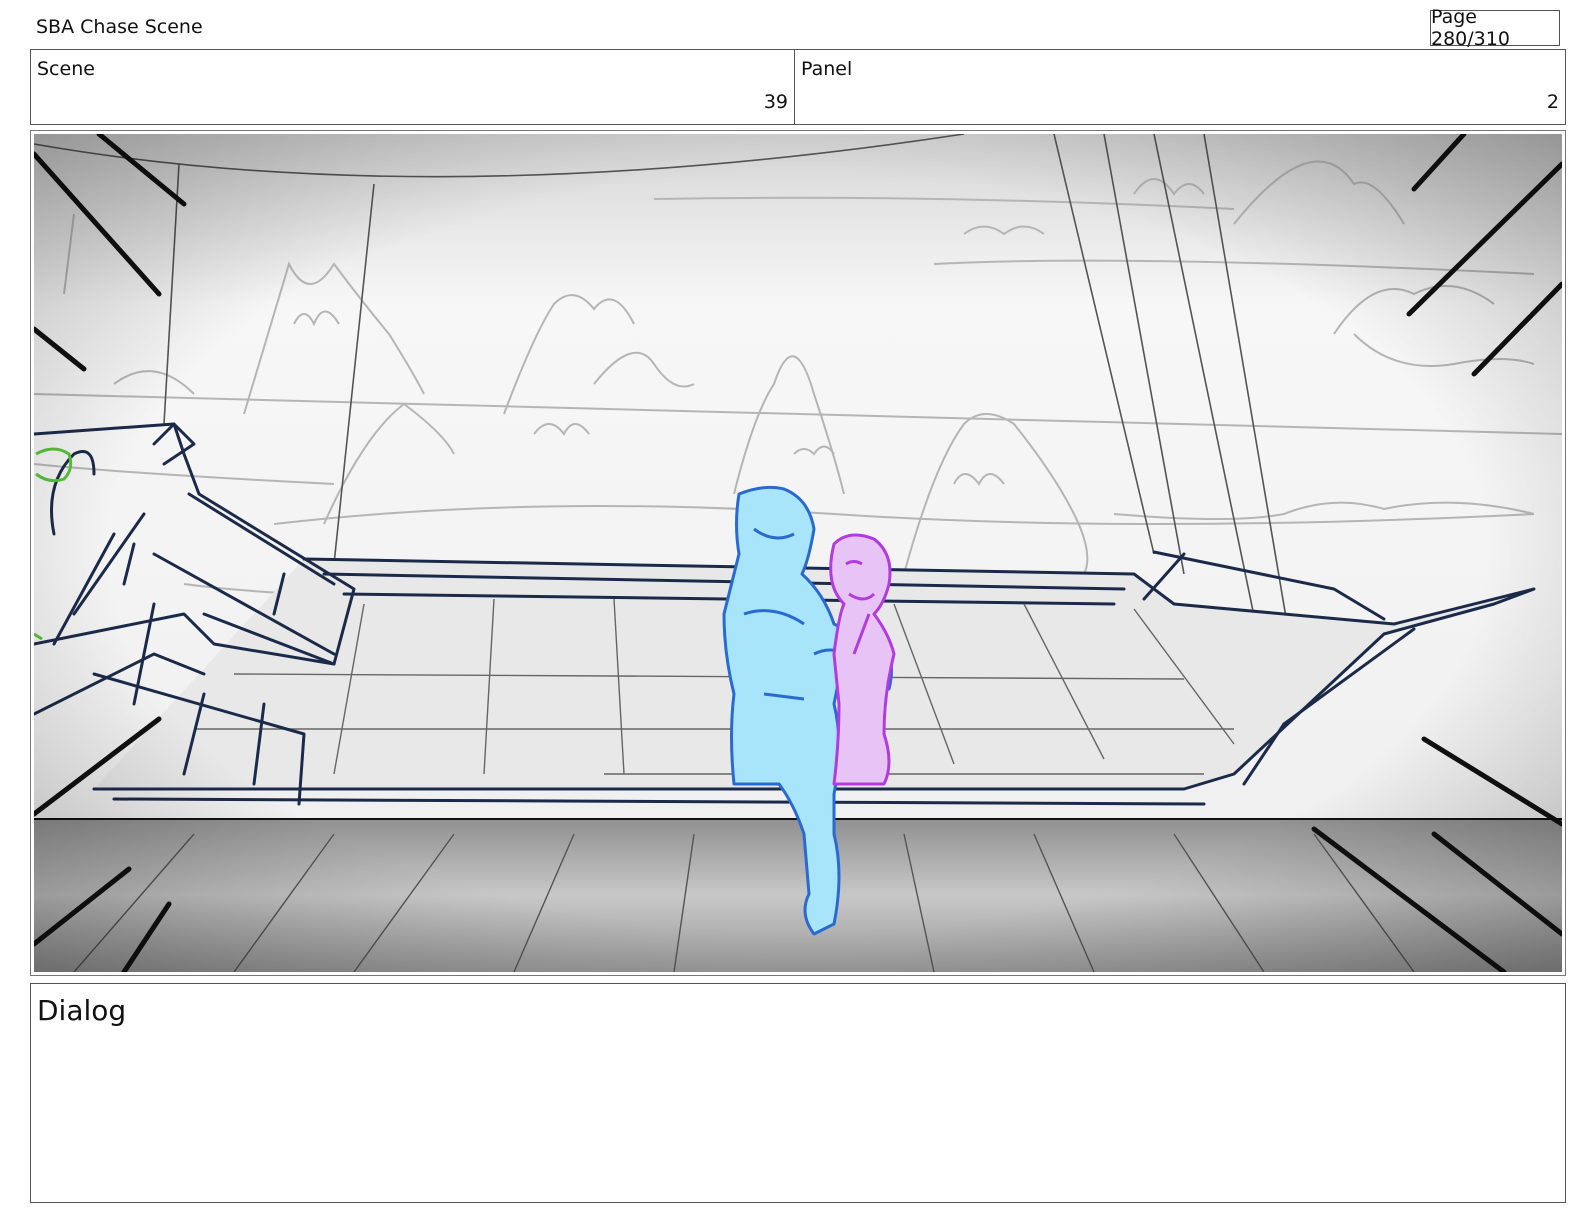 The height and width of the screenshot is (1224, 1584). Describe the element at coordinates (1180, 87) in the screenshot. I see `panel-cell: Panel 2` at that location.